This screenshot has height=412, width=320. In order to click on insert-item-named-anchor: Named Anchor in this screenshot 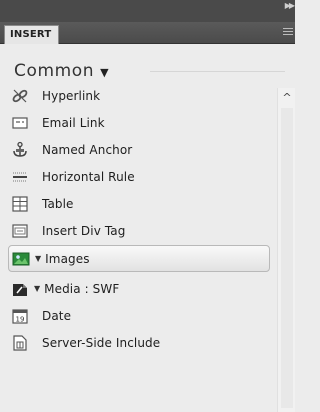, I will do `click(139, 149)`.